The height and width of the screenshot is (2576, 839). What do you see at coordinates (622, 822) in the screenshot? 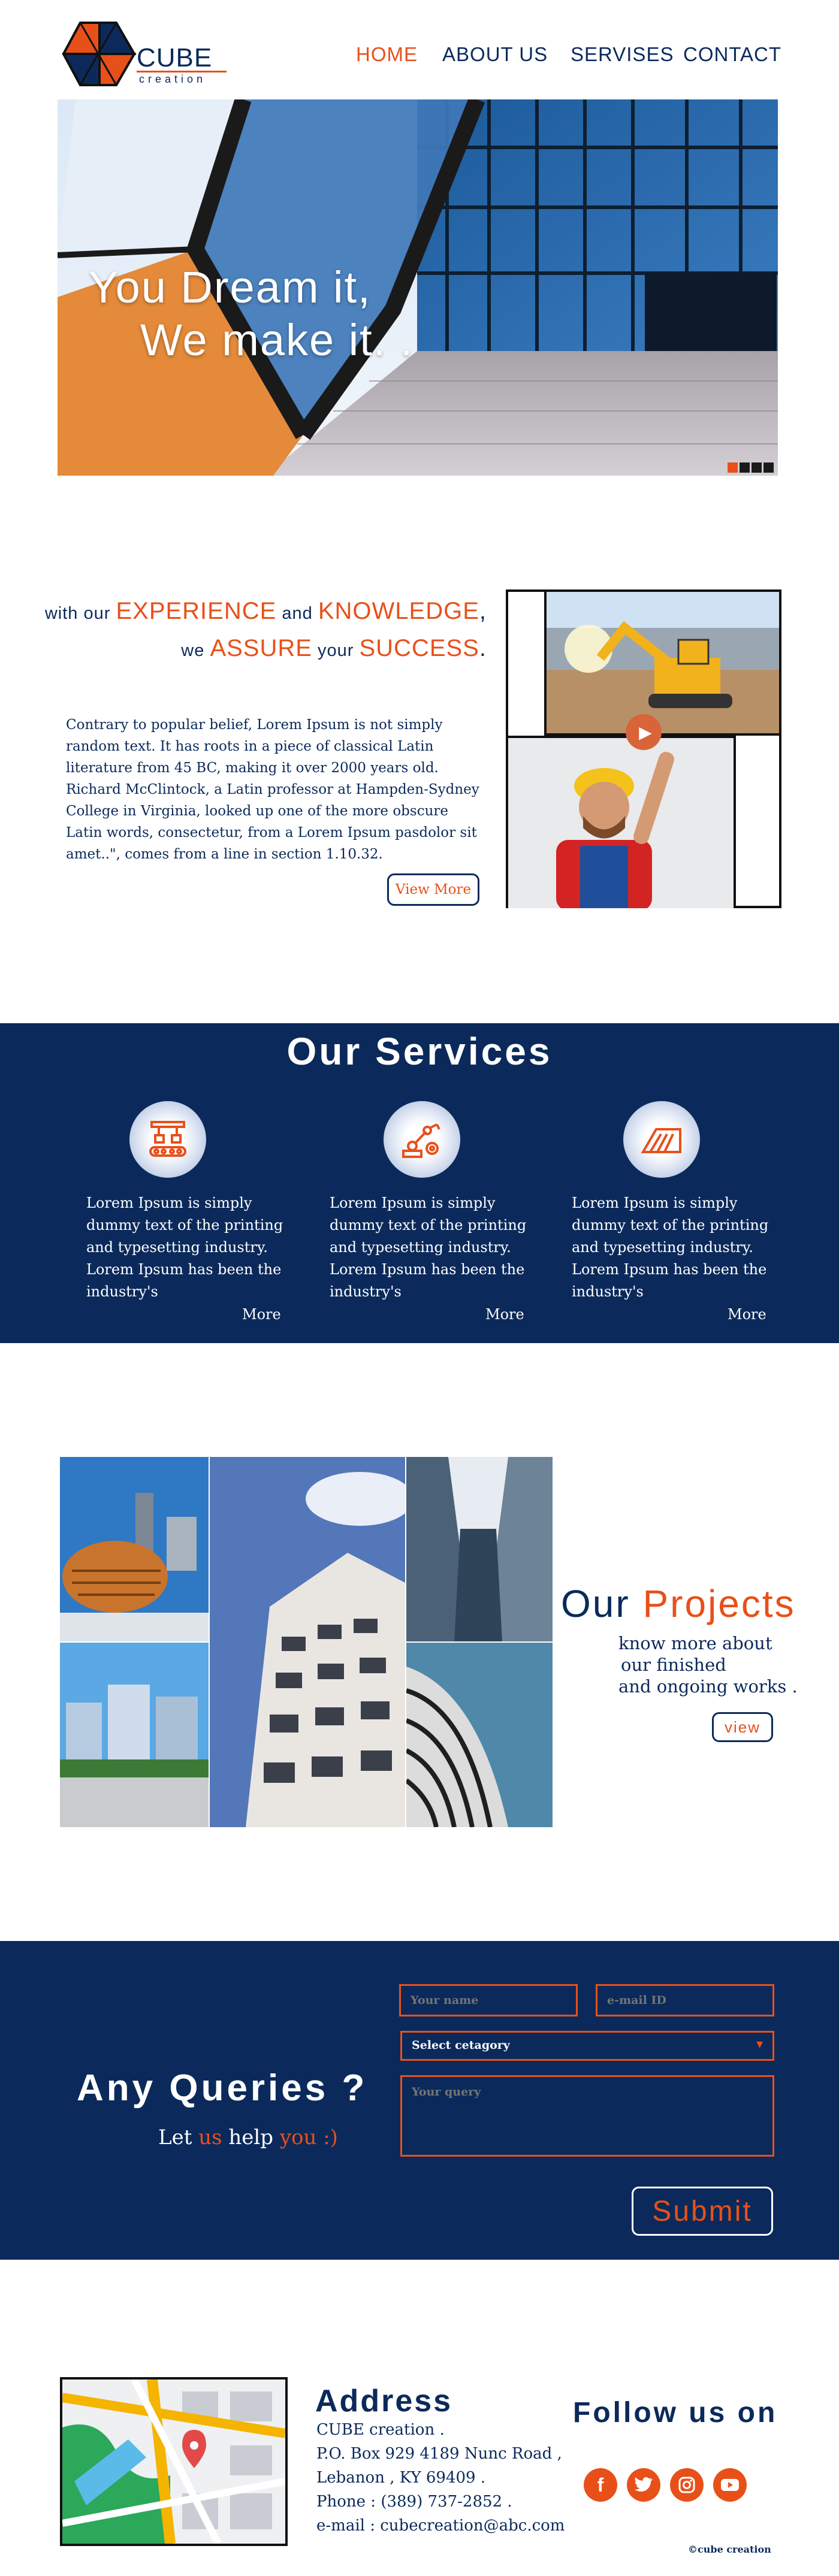
I see `worker-image` at bounding box center [622, 822].